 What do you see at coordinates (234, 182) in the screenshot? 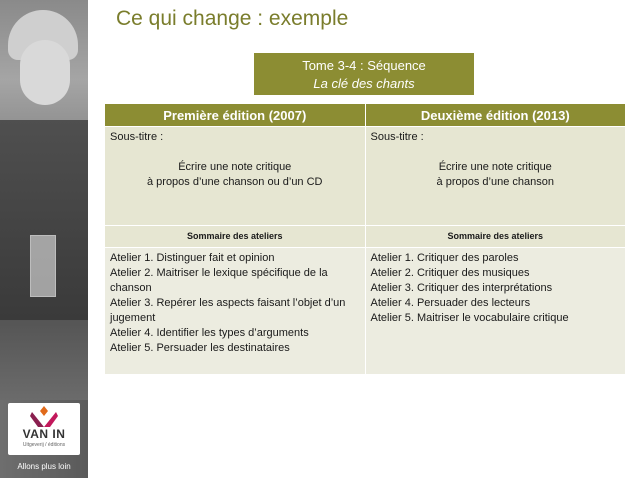
I see `subtitle-line: à propos d’une chanson ou d’un CD` at bounding box center [234, 182].